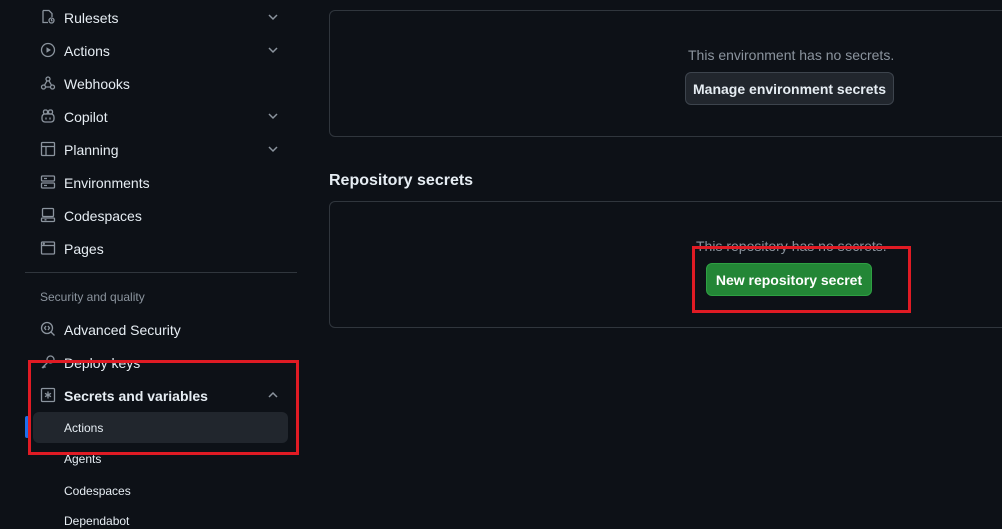  I want to click on sidebar-item-label: Actions, so click(87, 51).